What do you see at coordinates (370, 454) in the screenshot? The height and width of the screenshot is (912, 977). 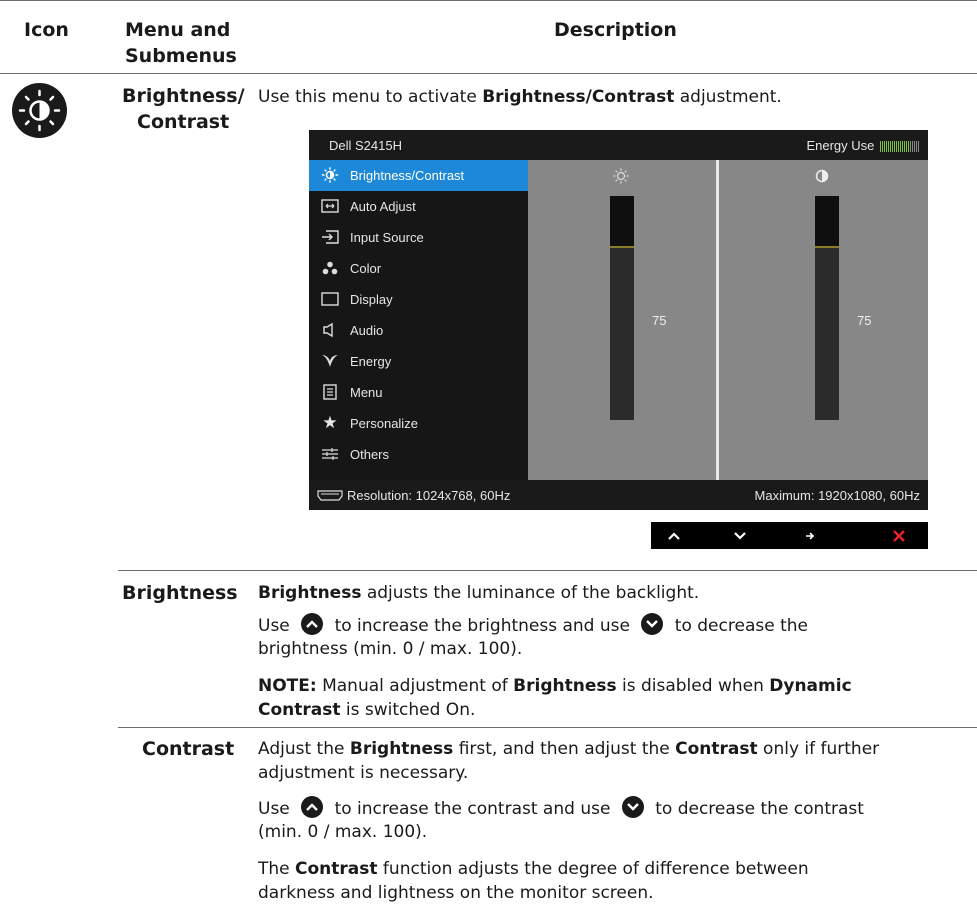 I see `osd-menu-label: Others` at bounding box center [370, 454].